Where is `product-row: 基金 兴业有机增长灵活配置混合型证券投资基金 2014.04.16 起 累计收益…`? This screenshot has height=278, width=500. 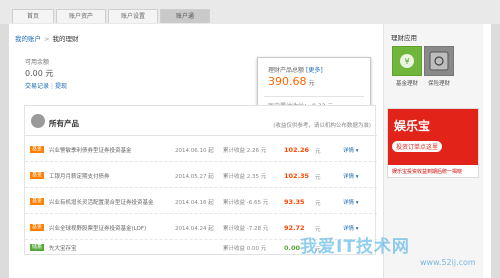 product-row: 基金 兴业有机增长灵活配置混合型证券投资基金 2014.04.16 起 累计收益… is located at coordinates (201, 201).